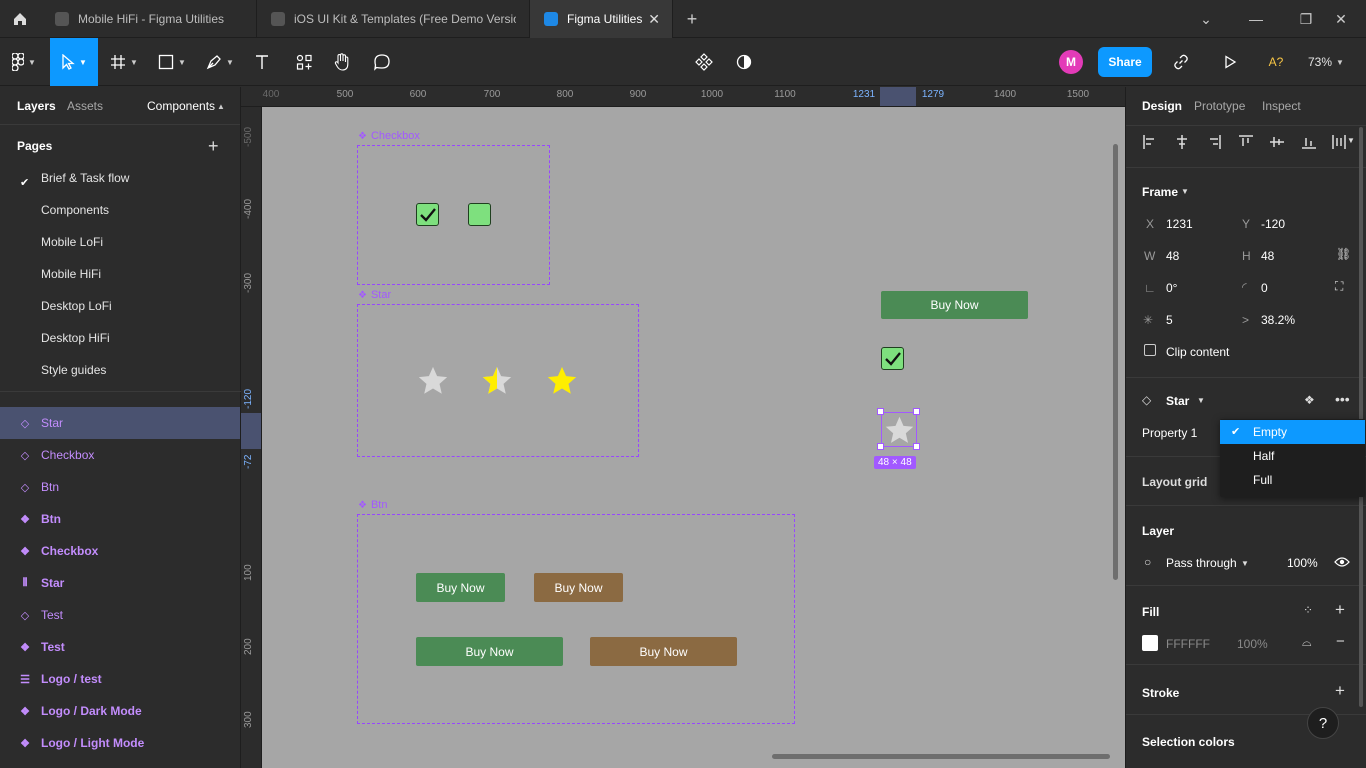 Image resolution: width=1366 pixels, height=768 pixels. I want to click on align-center-vertical-icon, so click(1277, 142).